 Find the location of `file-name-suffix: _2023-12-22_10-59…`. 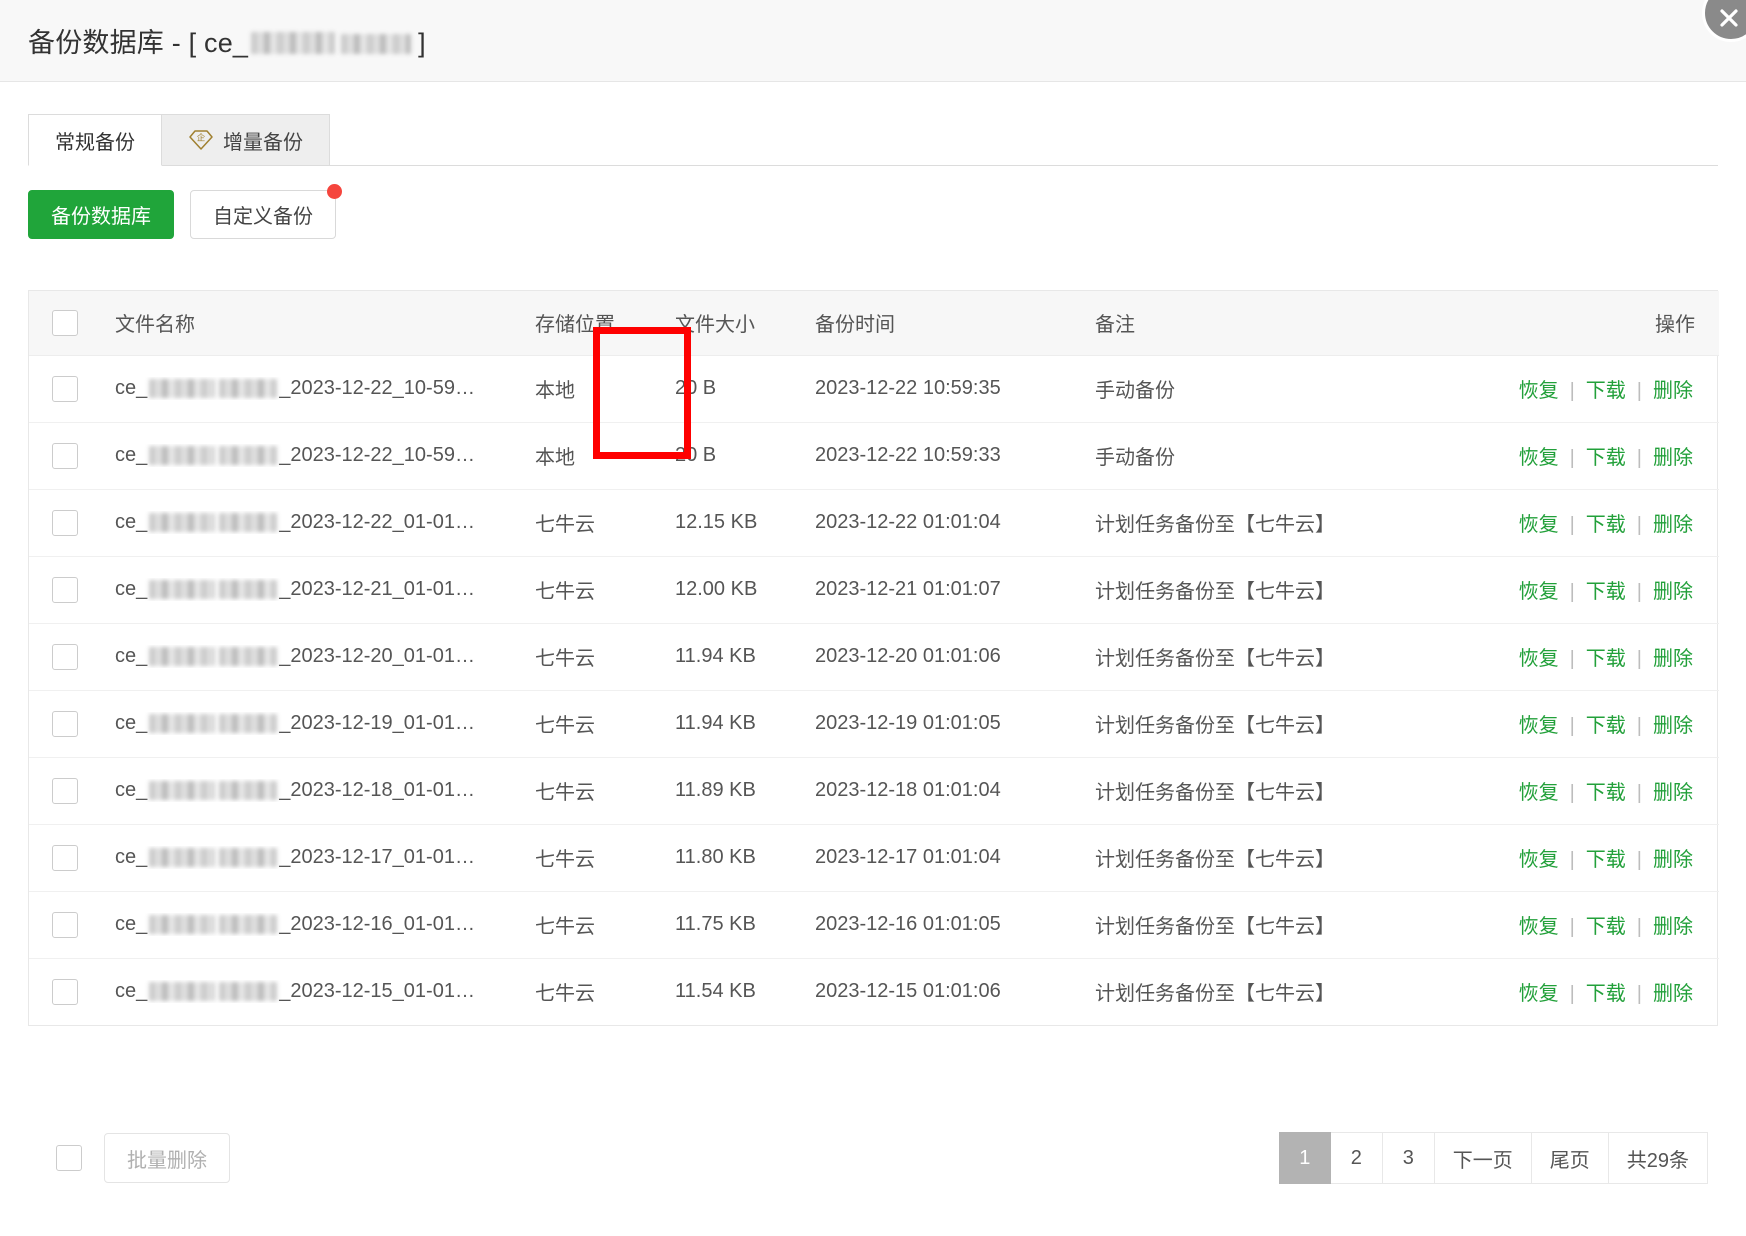

file-name-suffix: _2023-12-22_10-59… is located at coordinates (377, 455).